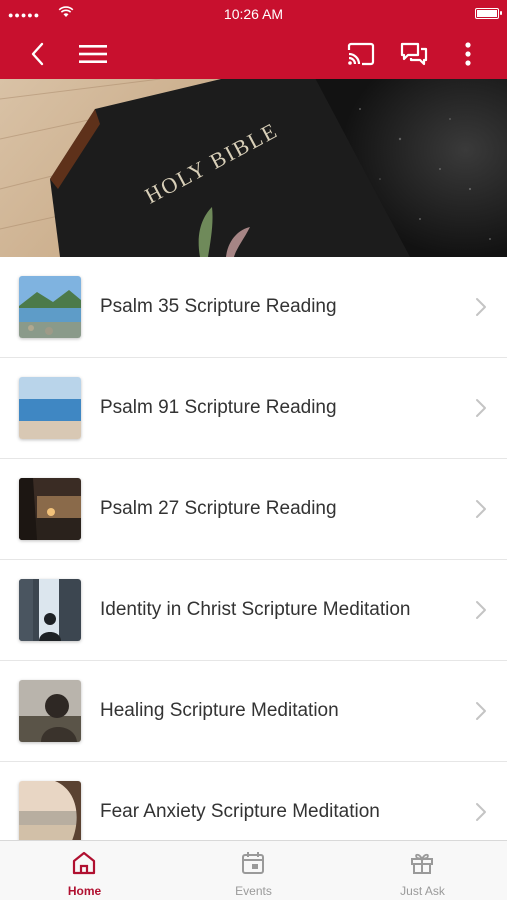 The width and height of the screenshot is (507, 901). I want to click on list-item-title: Psalm 27 Scripture Reading, so click(218, 508).